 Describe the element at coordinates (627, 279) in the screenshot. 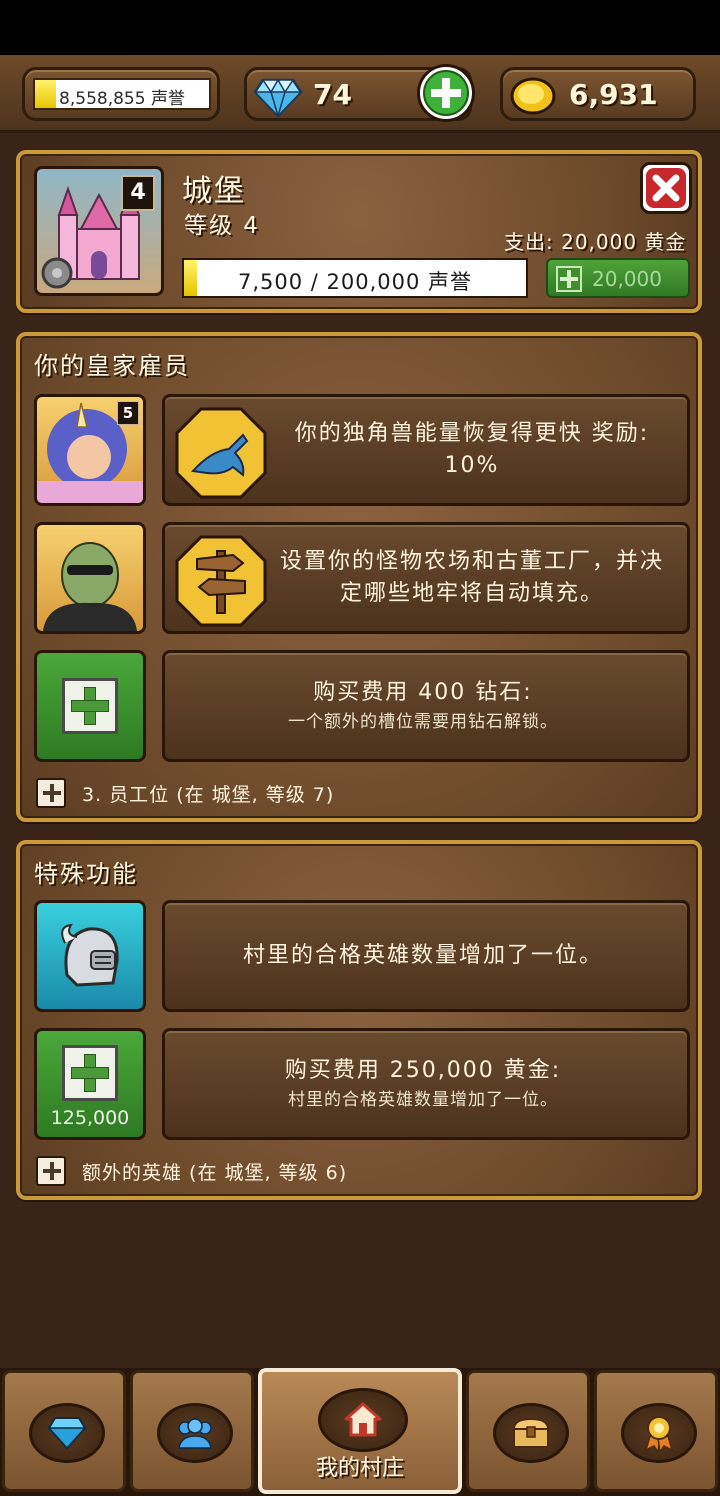

I see `upgrade-price: 20,000` at that location.